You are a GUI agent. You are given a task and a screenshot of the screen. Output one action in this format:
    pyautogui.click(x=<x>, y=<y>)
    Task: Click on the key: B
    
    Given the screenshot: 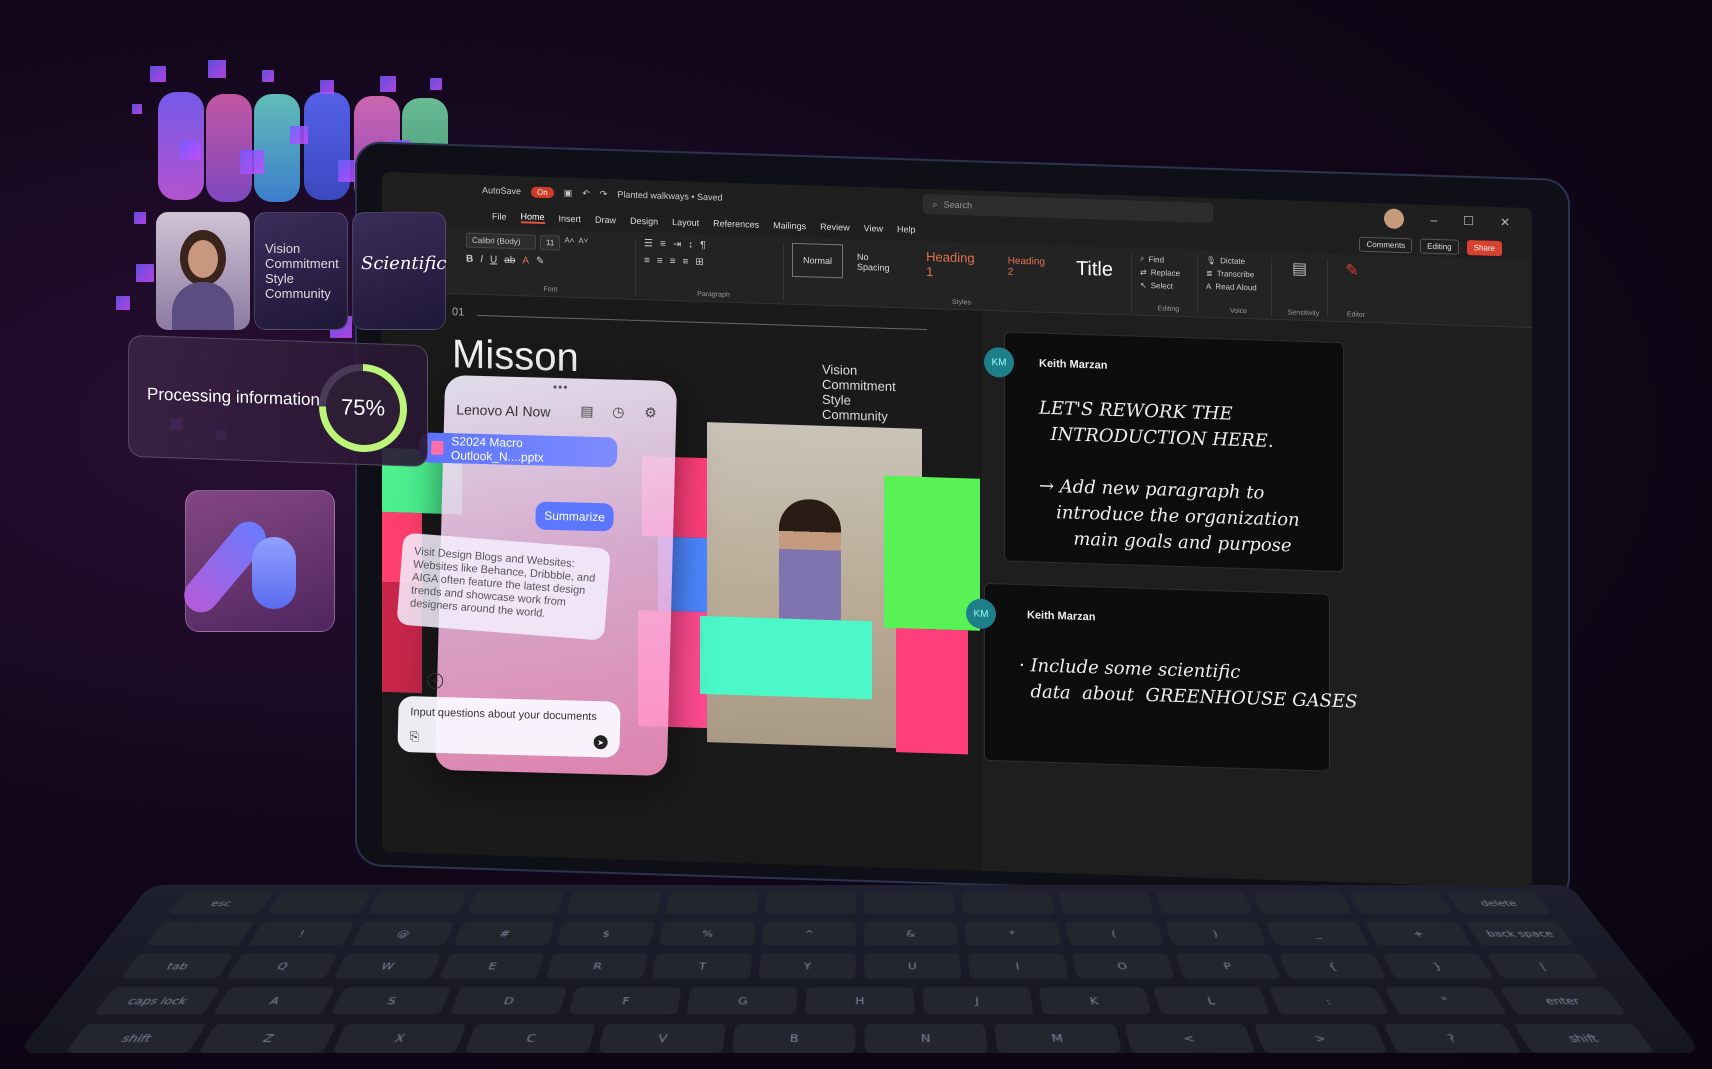 What is the action you would take?
    pyautogui.click(x=793, y=1038)
    